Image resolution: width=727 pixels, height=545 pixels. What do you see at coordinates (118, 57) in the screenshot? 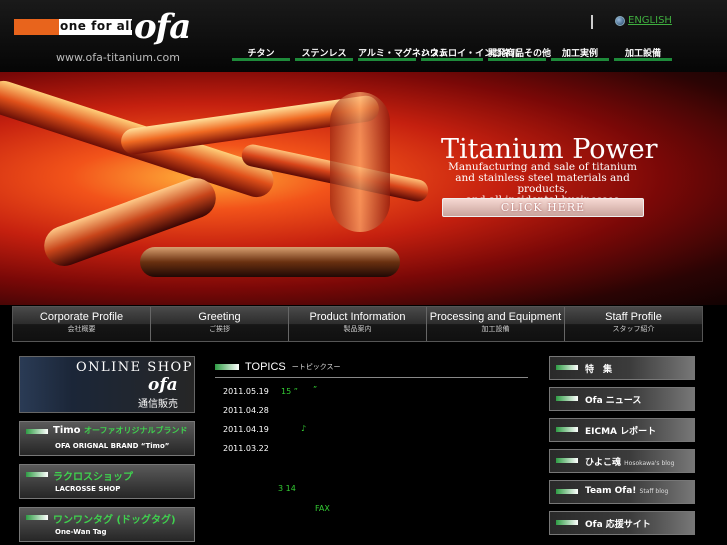
I see `site-url: www.ofa-titanium.com` at bounding box center [118, 57].